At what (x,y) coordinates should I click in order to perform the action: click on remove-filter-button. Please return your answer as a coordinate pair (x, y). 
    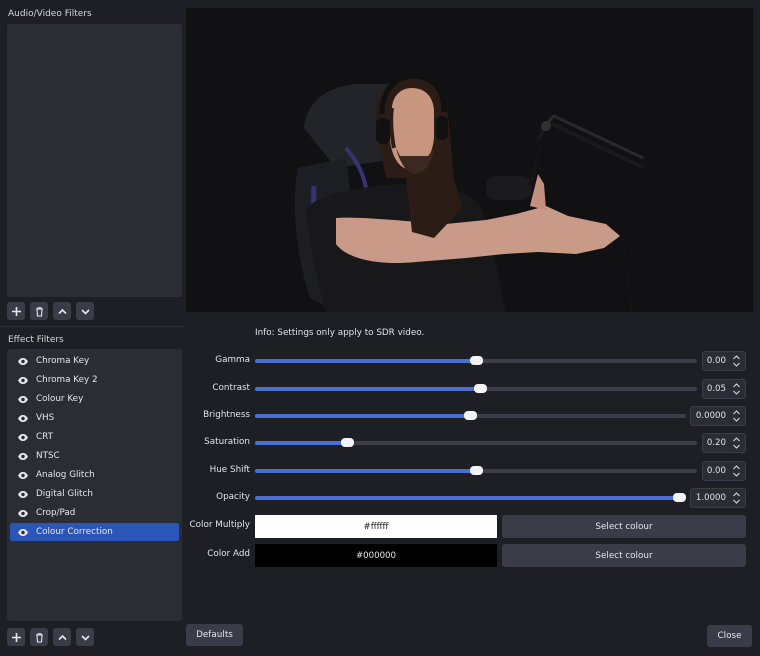
    Looking at the image, I should click on (39, 311).